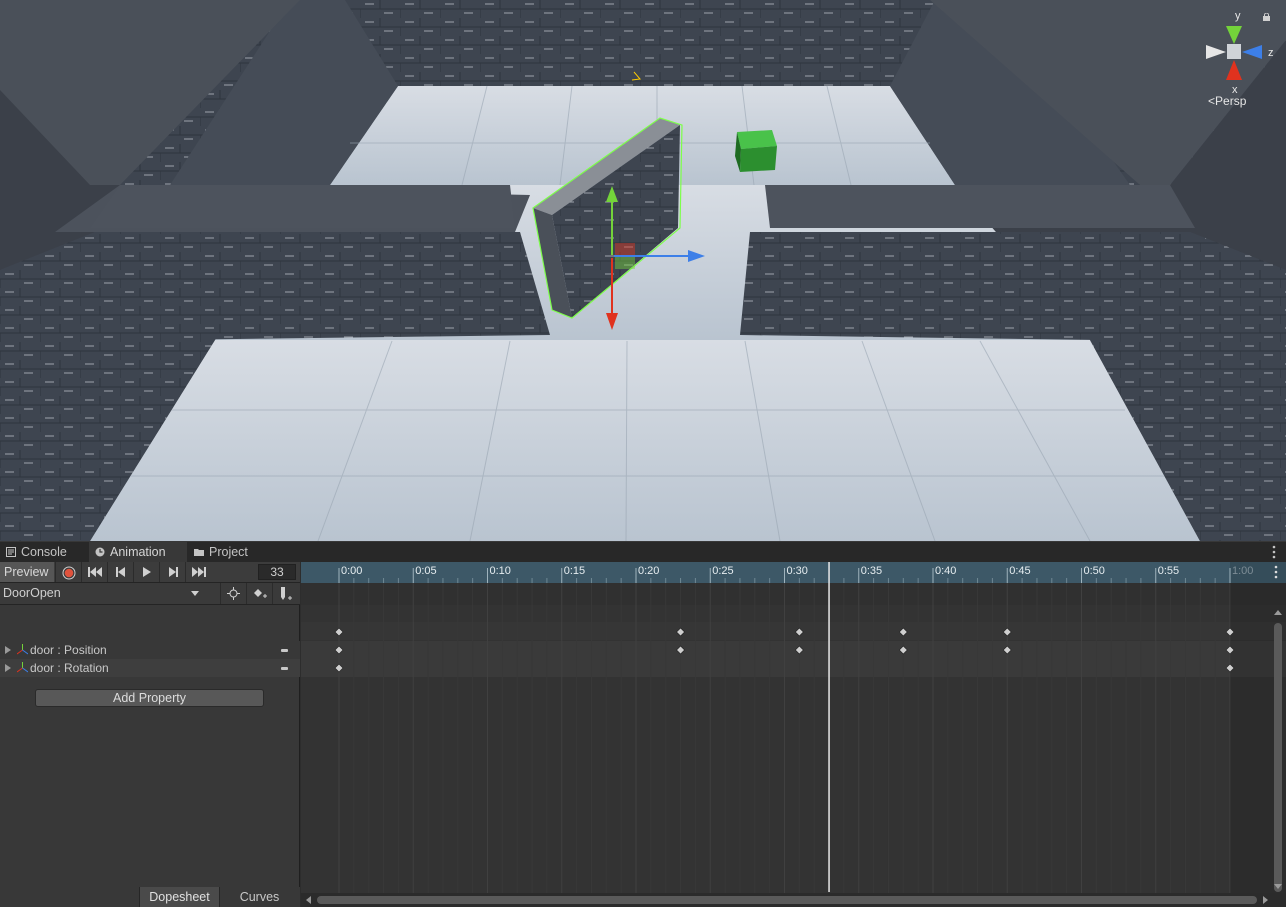 Image resolution: width=1286 pixels, height=907 pixels. Describe the element at coordinates (11, 552) in the screenshot. I see `console-icon` at that location.